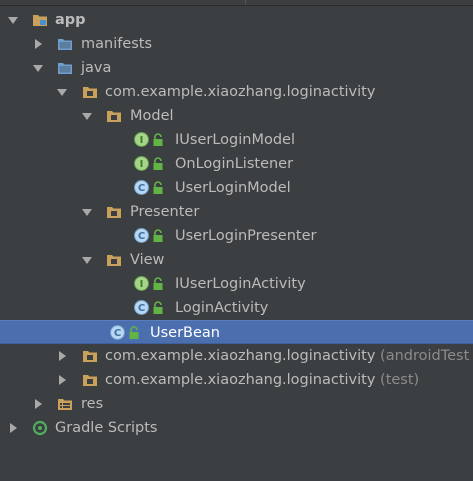 Image resolution: width=473 pixels, height=481 pixels. Describe the element at coordinates (147, 260) in the screenshot. I see `node-label: View` at that location.